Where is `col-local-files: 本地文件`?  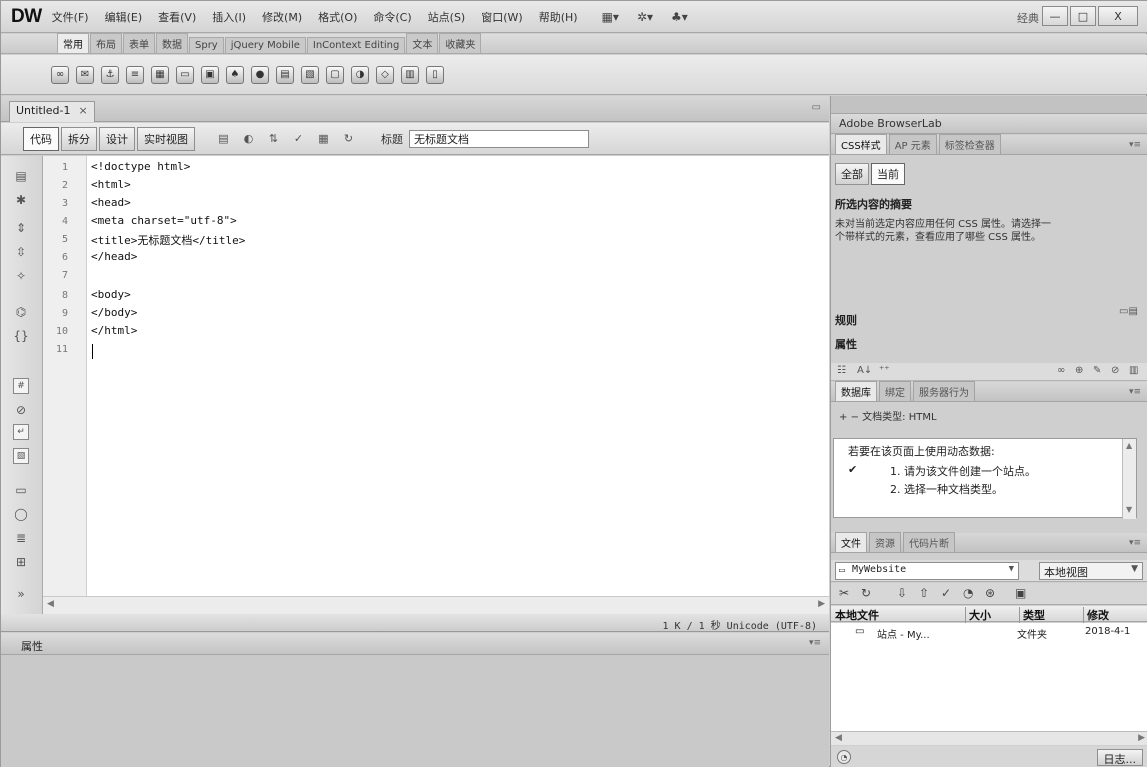 col-local-files: 本地文件 is located at coordinates (857, 615).